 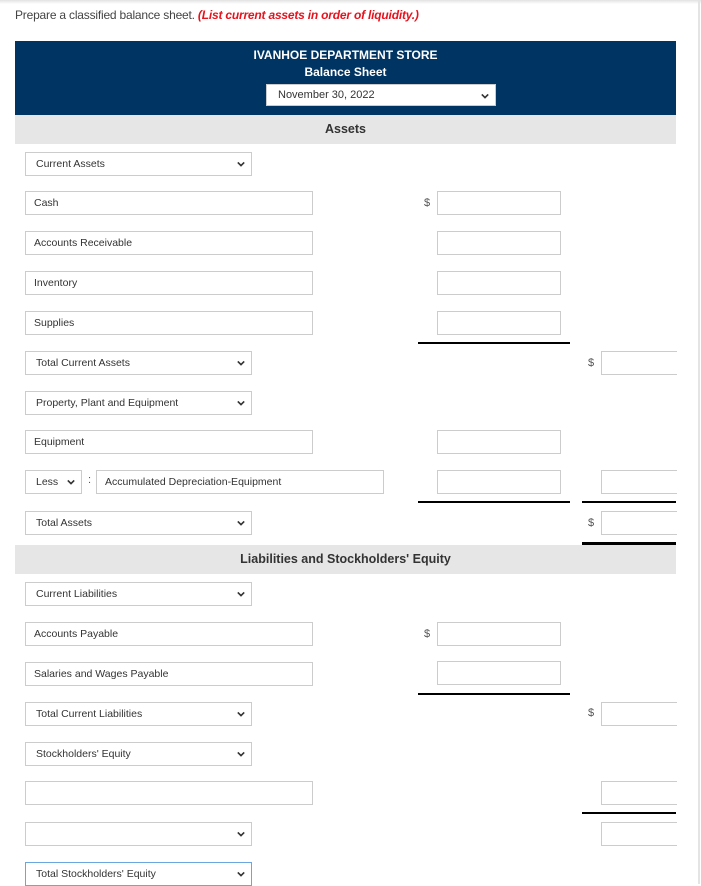 What do you see at coordinates (138, 594) in the screenshot?
I see `current-liabilities-select: Current Liabilities` at bounding box center [138, 594].